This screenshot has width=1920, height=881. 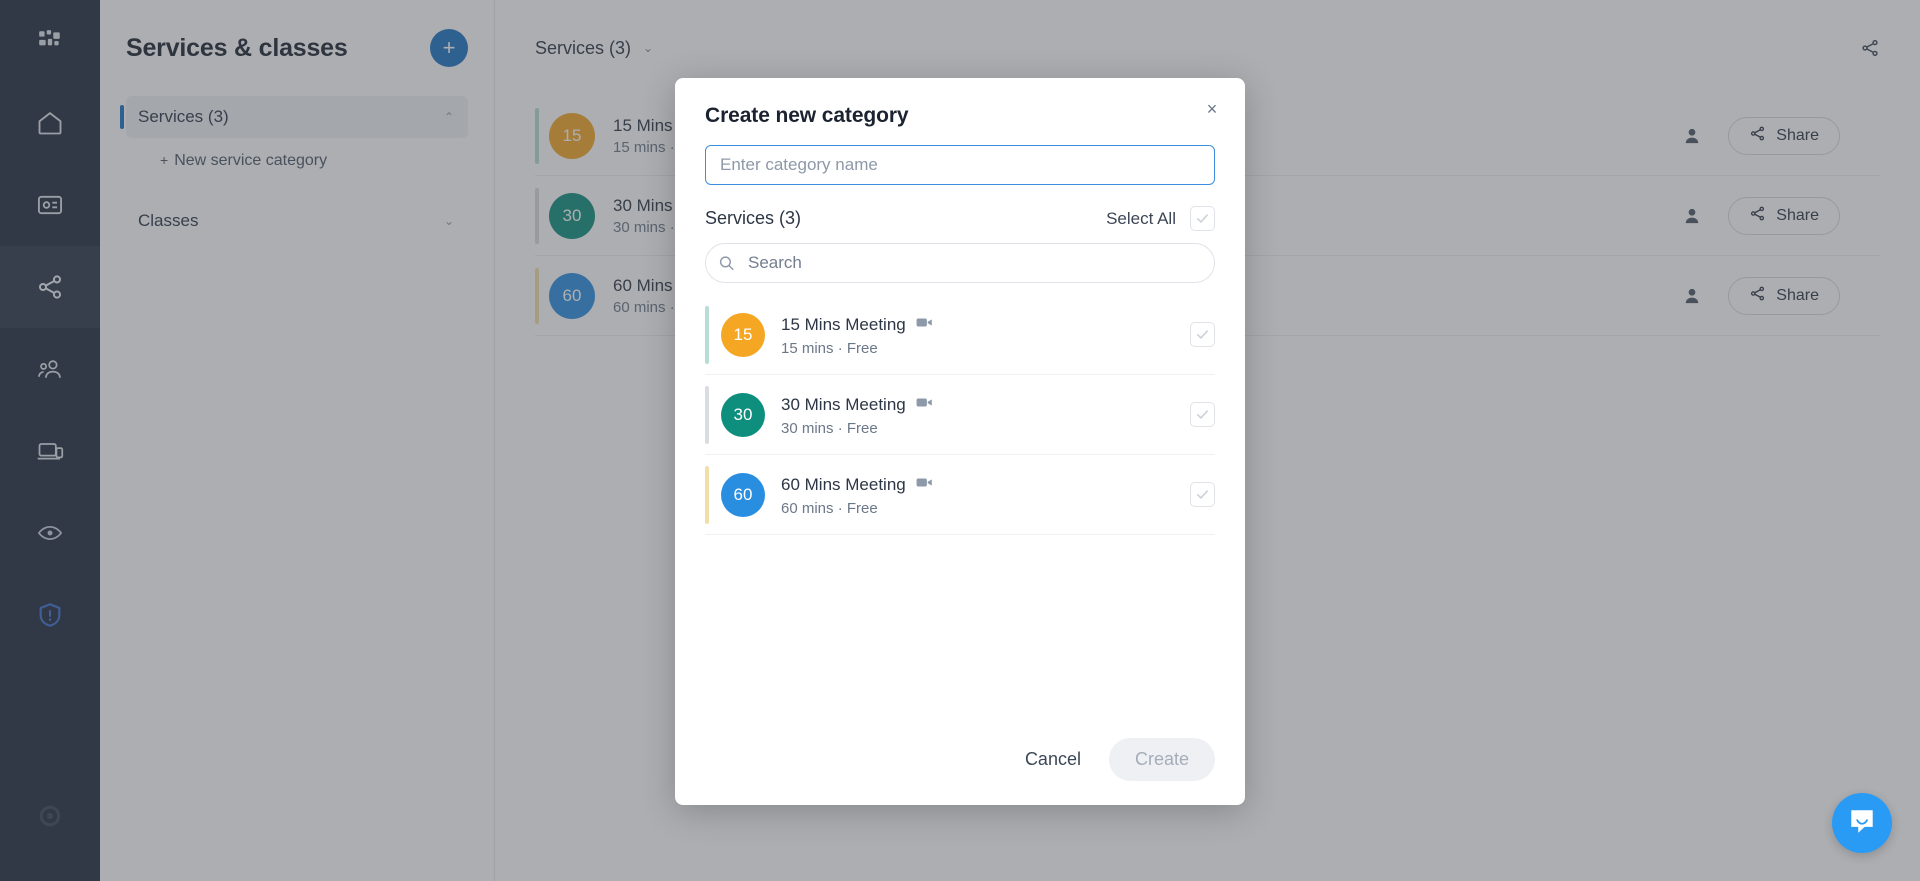 I want to click on modal-title: Create new category, so click(x=807, y=115).